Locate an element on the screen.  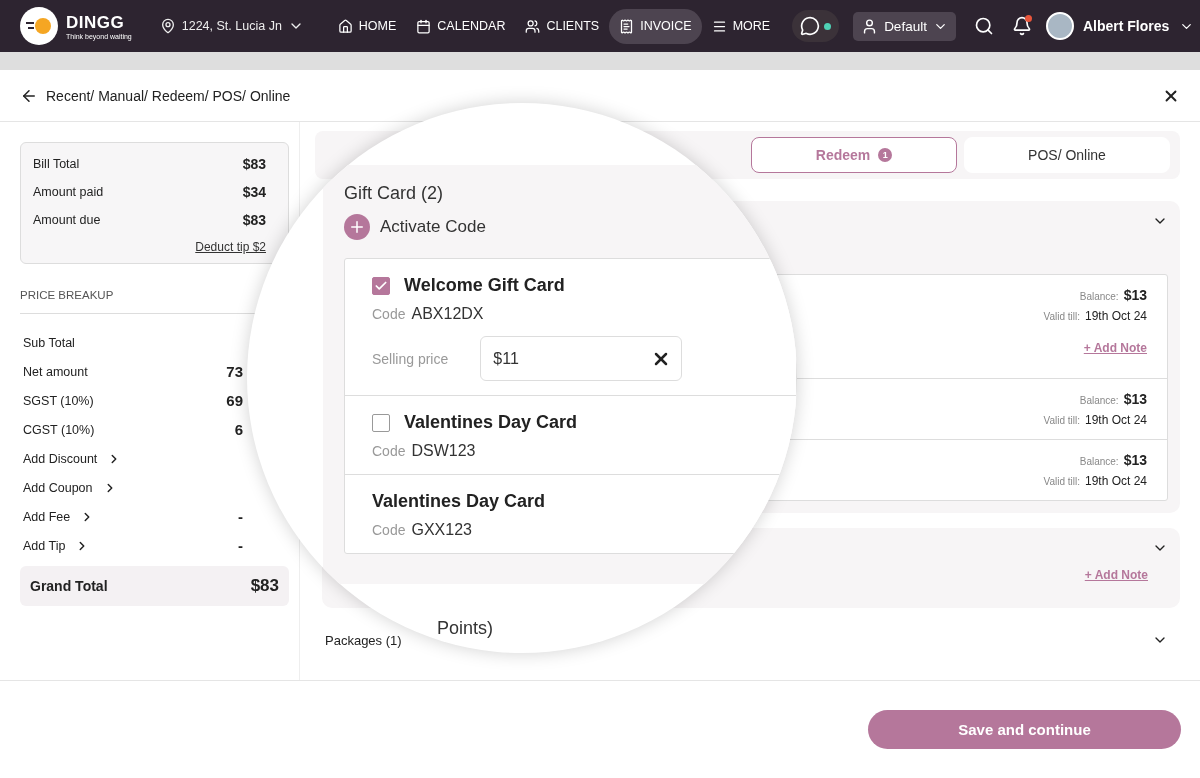
plus-icon is located at coordinates (357, 227).